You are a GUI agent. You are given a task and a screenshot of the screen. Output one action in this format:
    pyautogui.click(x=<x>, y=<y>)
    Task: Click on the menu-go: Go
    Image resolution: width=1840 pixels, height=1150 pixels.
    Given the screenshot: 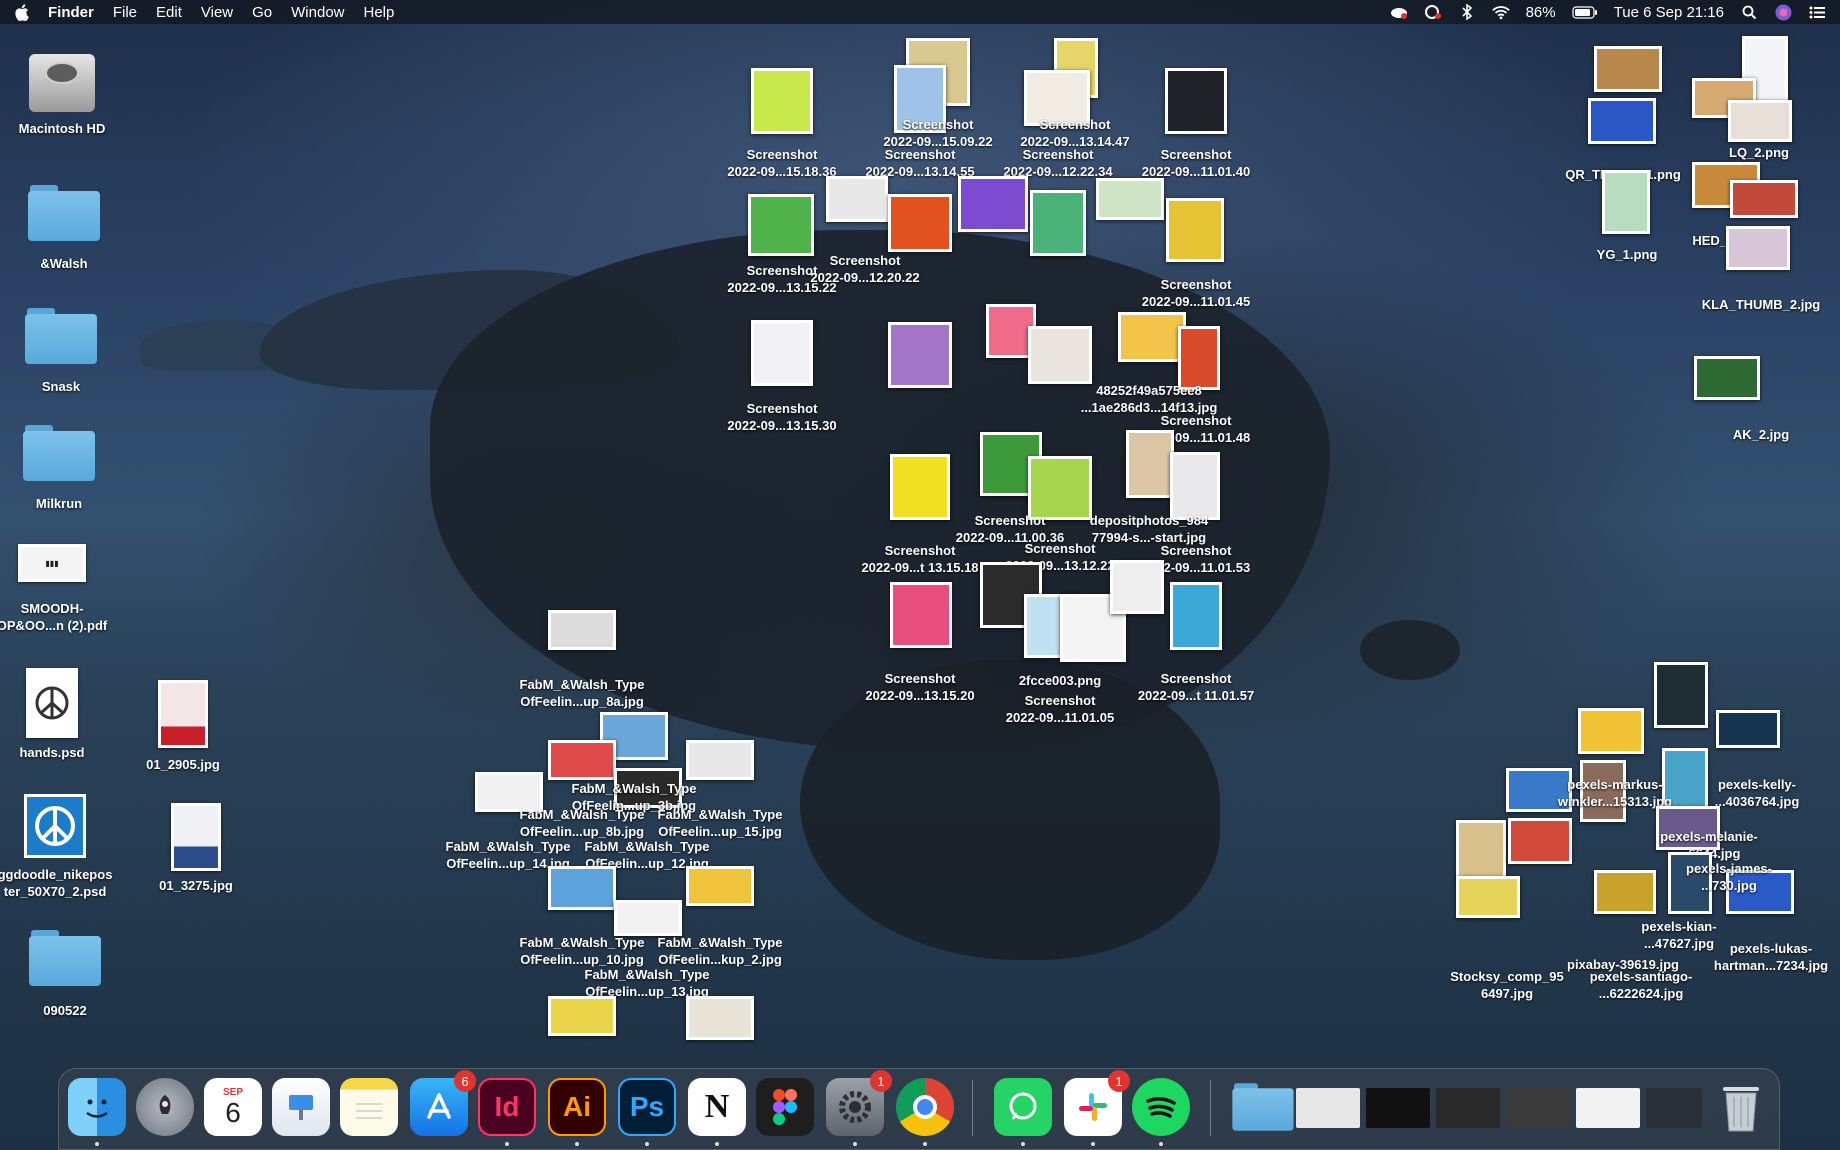 What is the action you would take?
    pyautogui.click(x=262, y=12)
    